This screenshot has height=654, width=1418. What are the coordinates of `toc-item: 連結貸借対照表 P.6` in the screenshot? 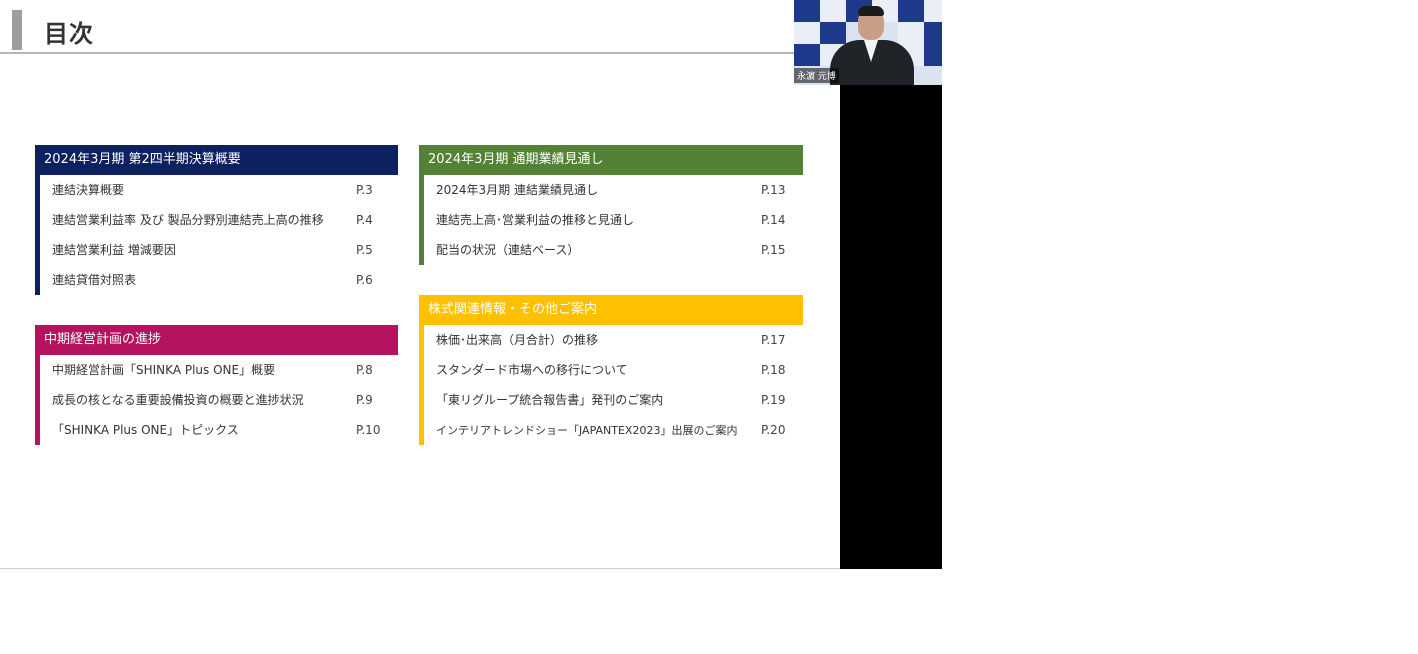 It's located at (219, 280).